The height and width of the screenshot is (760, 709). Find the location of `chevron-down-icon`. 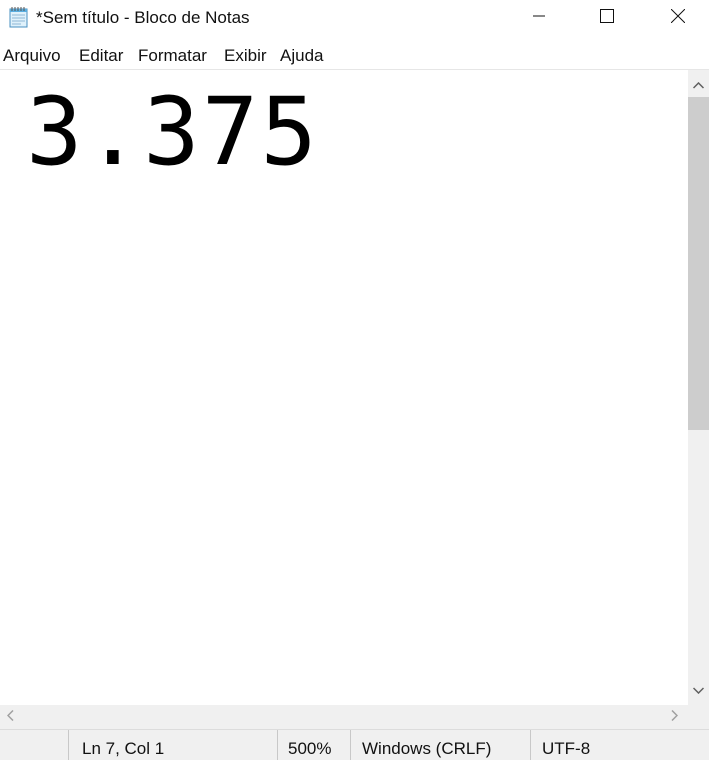

chevron-down-icon is located at coordinates (698, 690).